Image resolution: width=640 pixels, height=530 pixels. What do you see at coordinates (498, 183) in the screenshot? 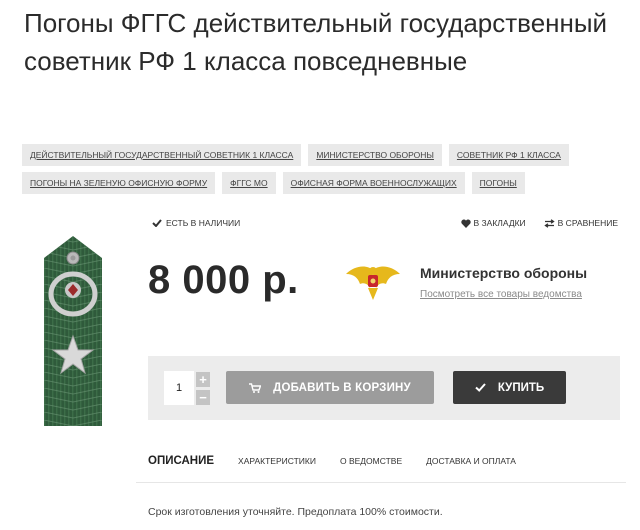
I see `tag-link: ПОГОНЫ` at bounding box center [498, 183].